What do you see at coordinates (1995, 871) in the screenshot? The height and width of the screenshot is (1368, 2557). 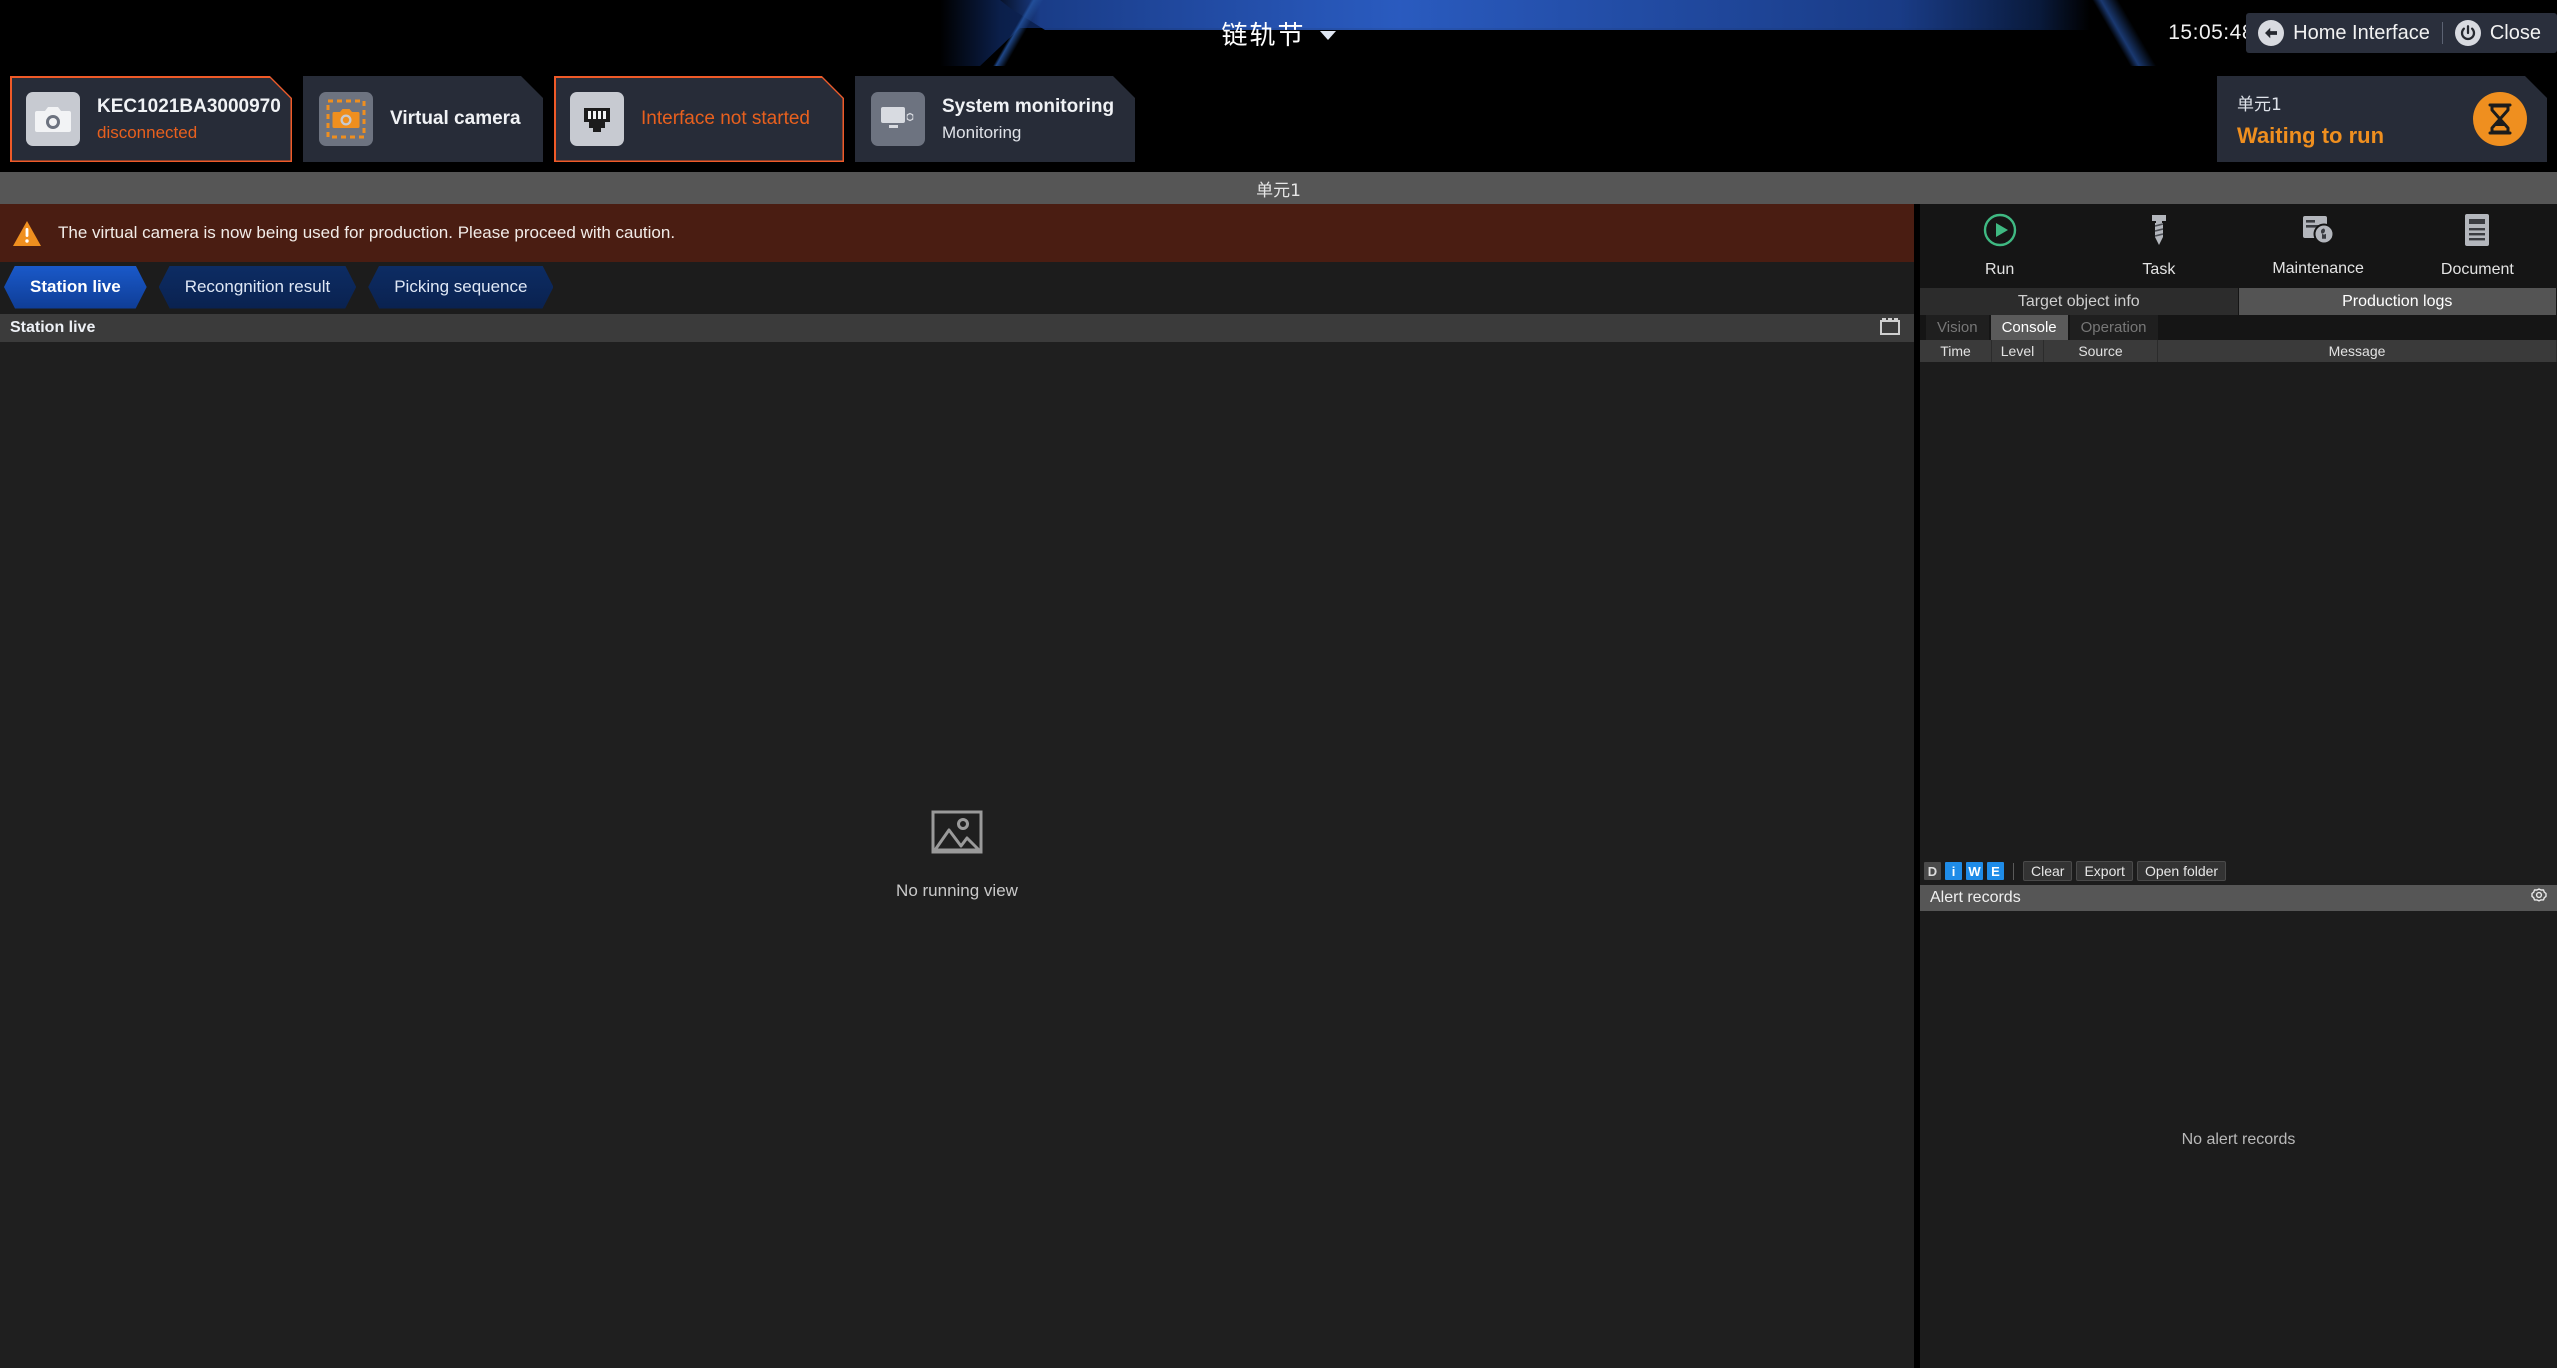 I see `log-filter-error: E` at bounding box center [1995, 871].